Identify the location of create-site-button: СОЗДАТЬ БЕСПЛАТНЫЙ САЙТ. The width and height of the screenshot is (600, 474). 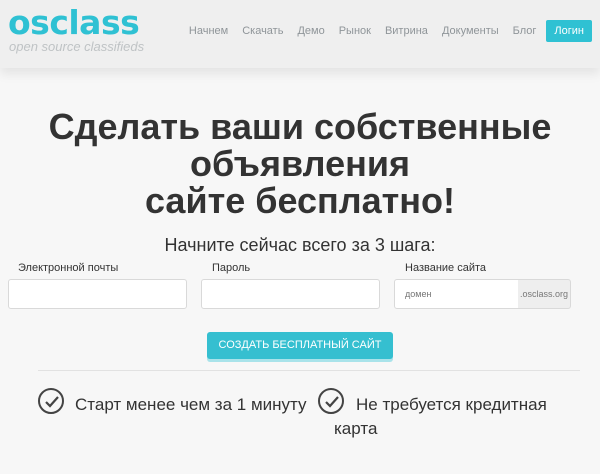
(300, 345).